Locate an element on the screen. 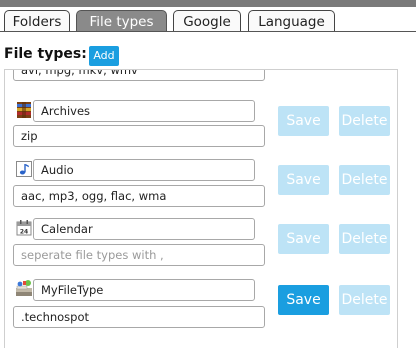 This screenshot has width=416, height=348. extensions-field-calendar is located at coordinates (139, 255).